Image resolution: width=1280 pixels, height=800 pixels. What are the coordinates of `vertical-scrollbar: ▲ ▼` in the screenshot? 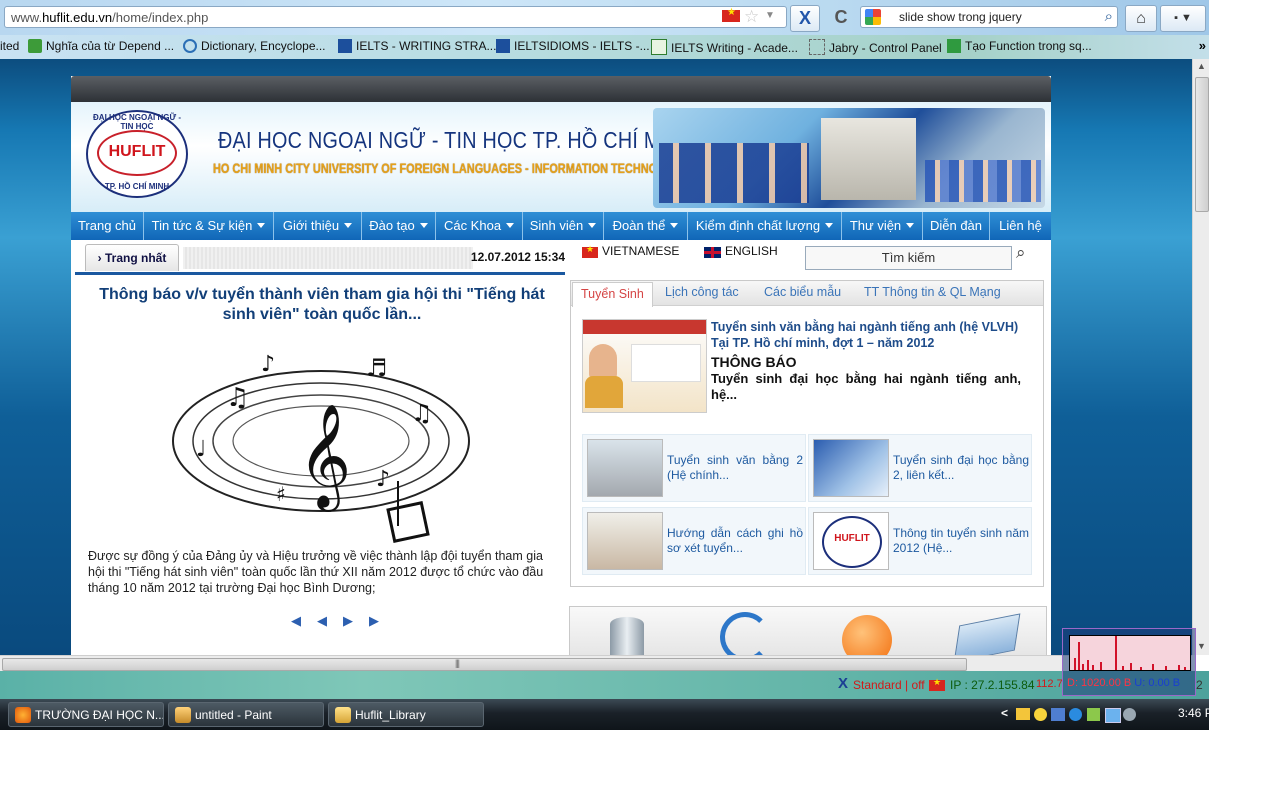 It's located at (1200, 357).